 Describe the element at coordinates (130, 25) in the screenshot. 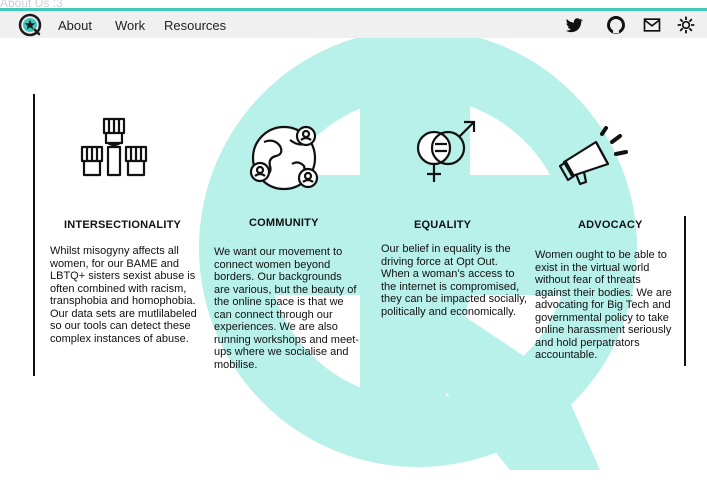

I see `nav-link-work: Work` at that location.